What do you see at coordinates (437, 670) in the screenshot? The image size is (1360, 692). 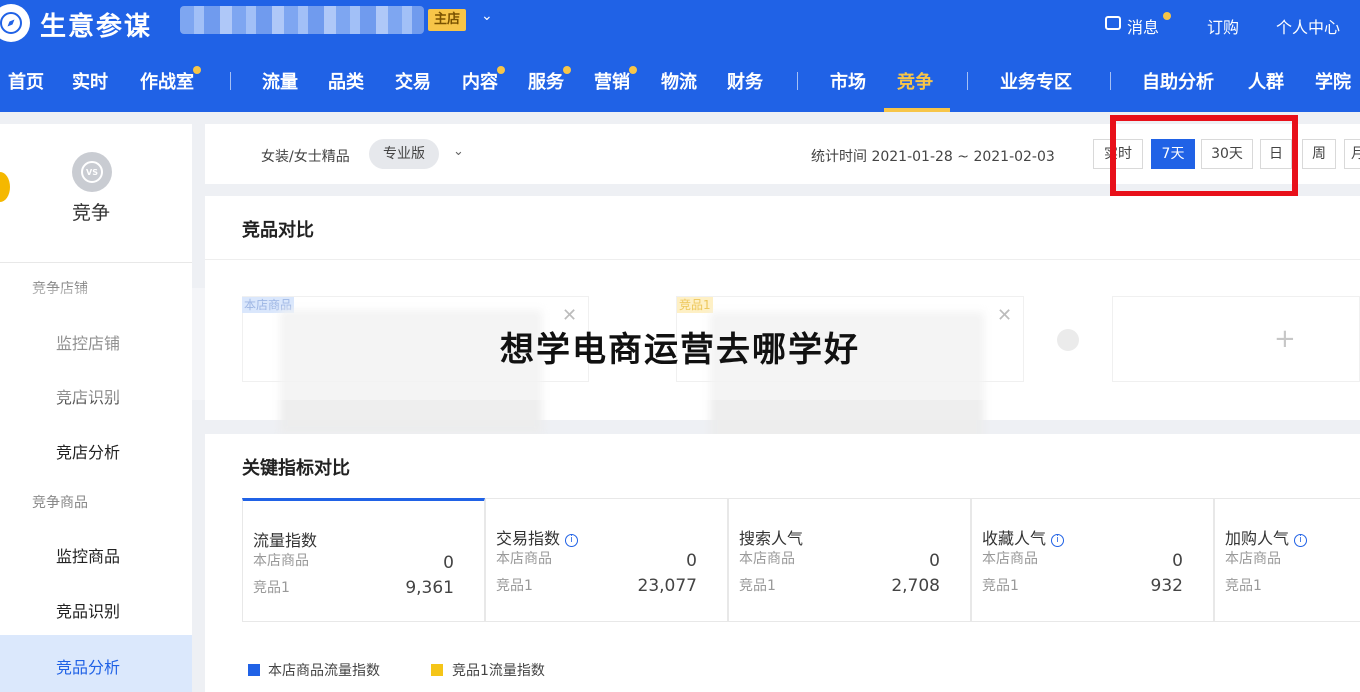 I see `legend-swatch-rival` at bounding box center [437, 670].